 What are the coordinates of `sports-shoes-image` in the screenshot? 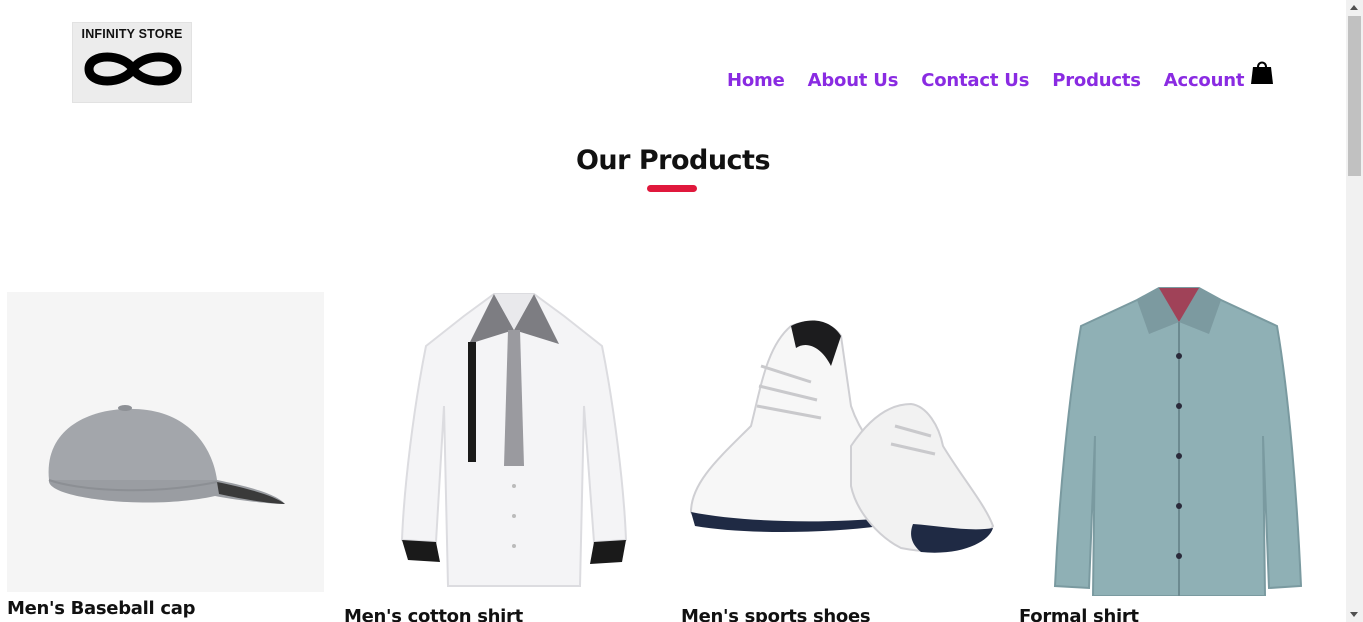 It's located at (841, 441).